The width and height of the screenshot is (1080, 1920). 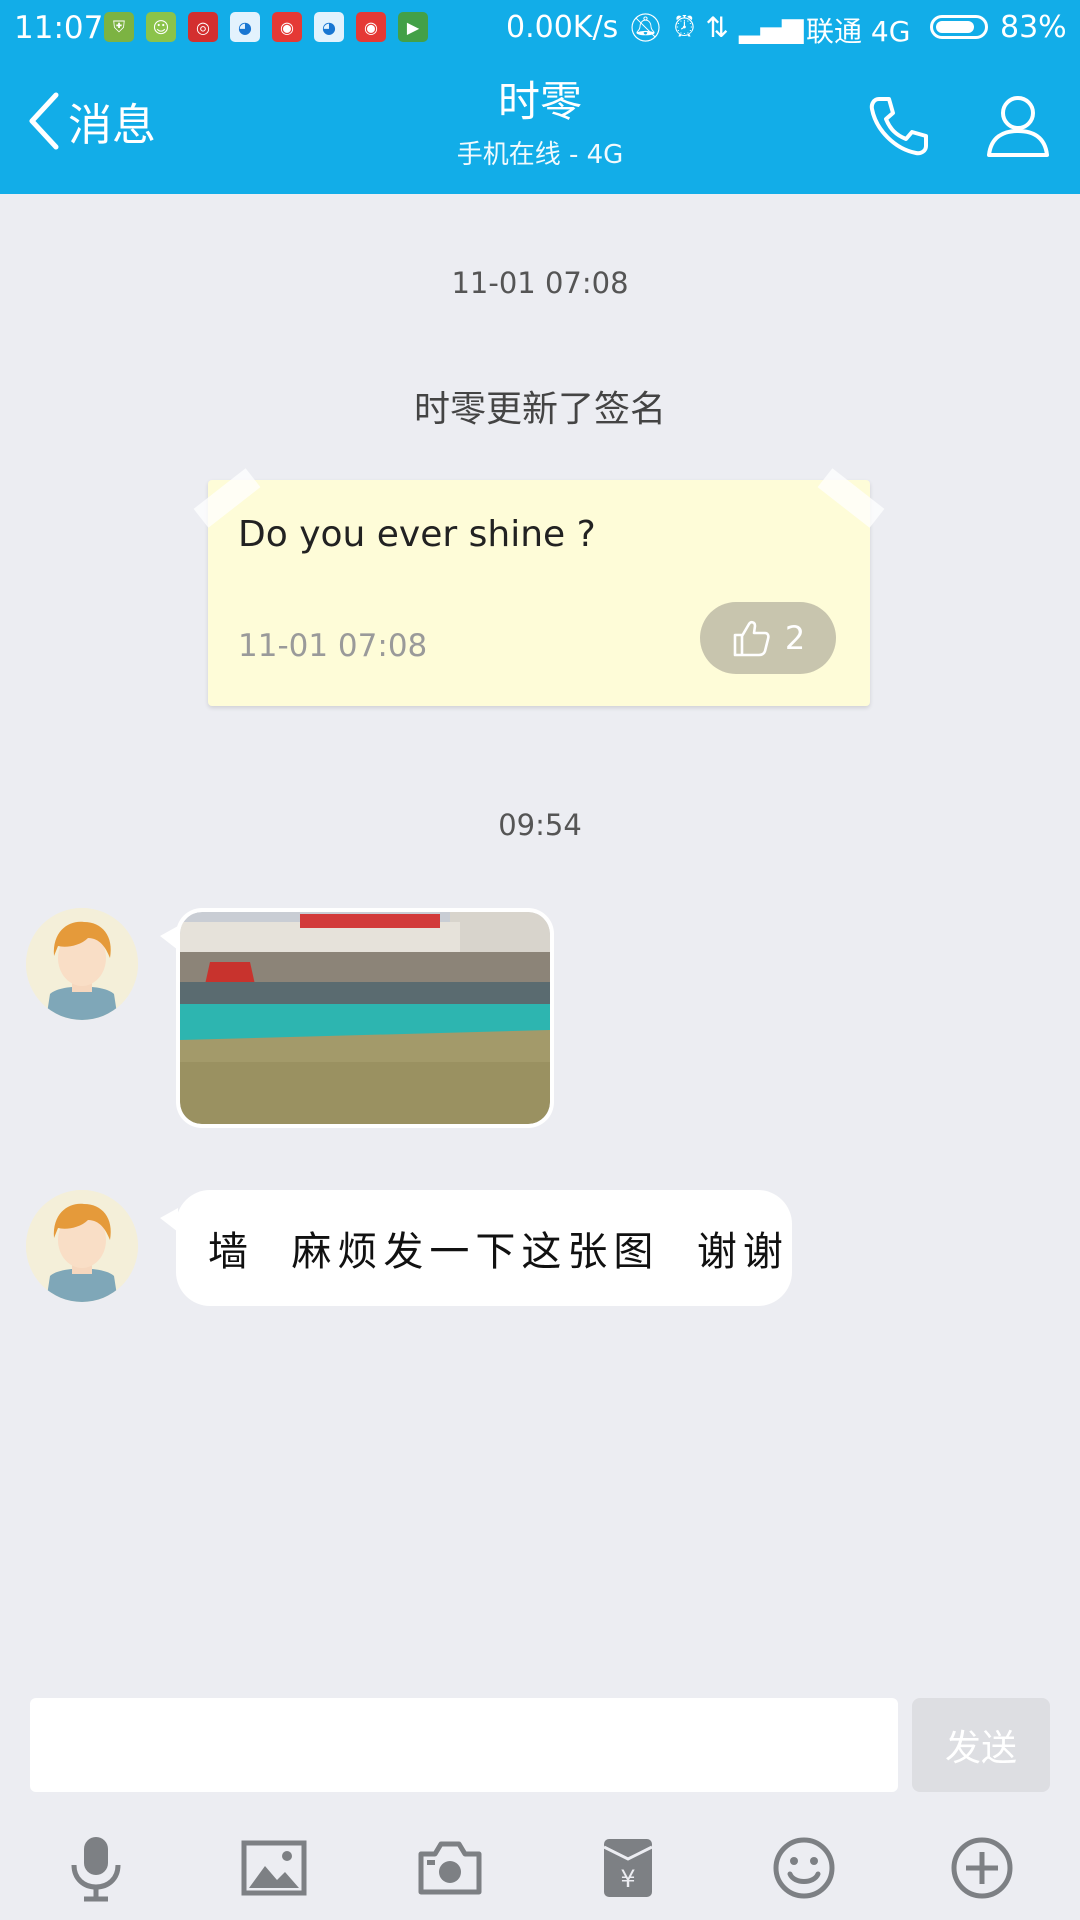 I want to click on music-app-icon: ◎, so click(x=203, y=27).